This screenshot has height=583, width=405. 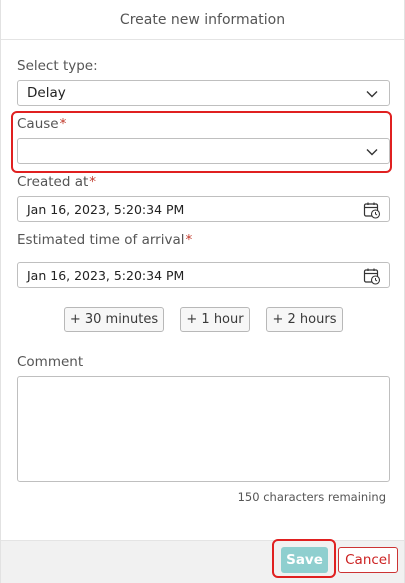 I want to click on created-at-value: Jan 16, 2023, 5:20:34 PM, so click(x=106, y=209).